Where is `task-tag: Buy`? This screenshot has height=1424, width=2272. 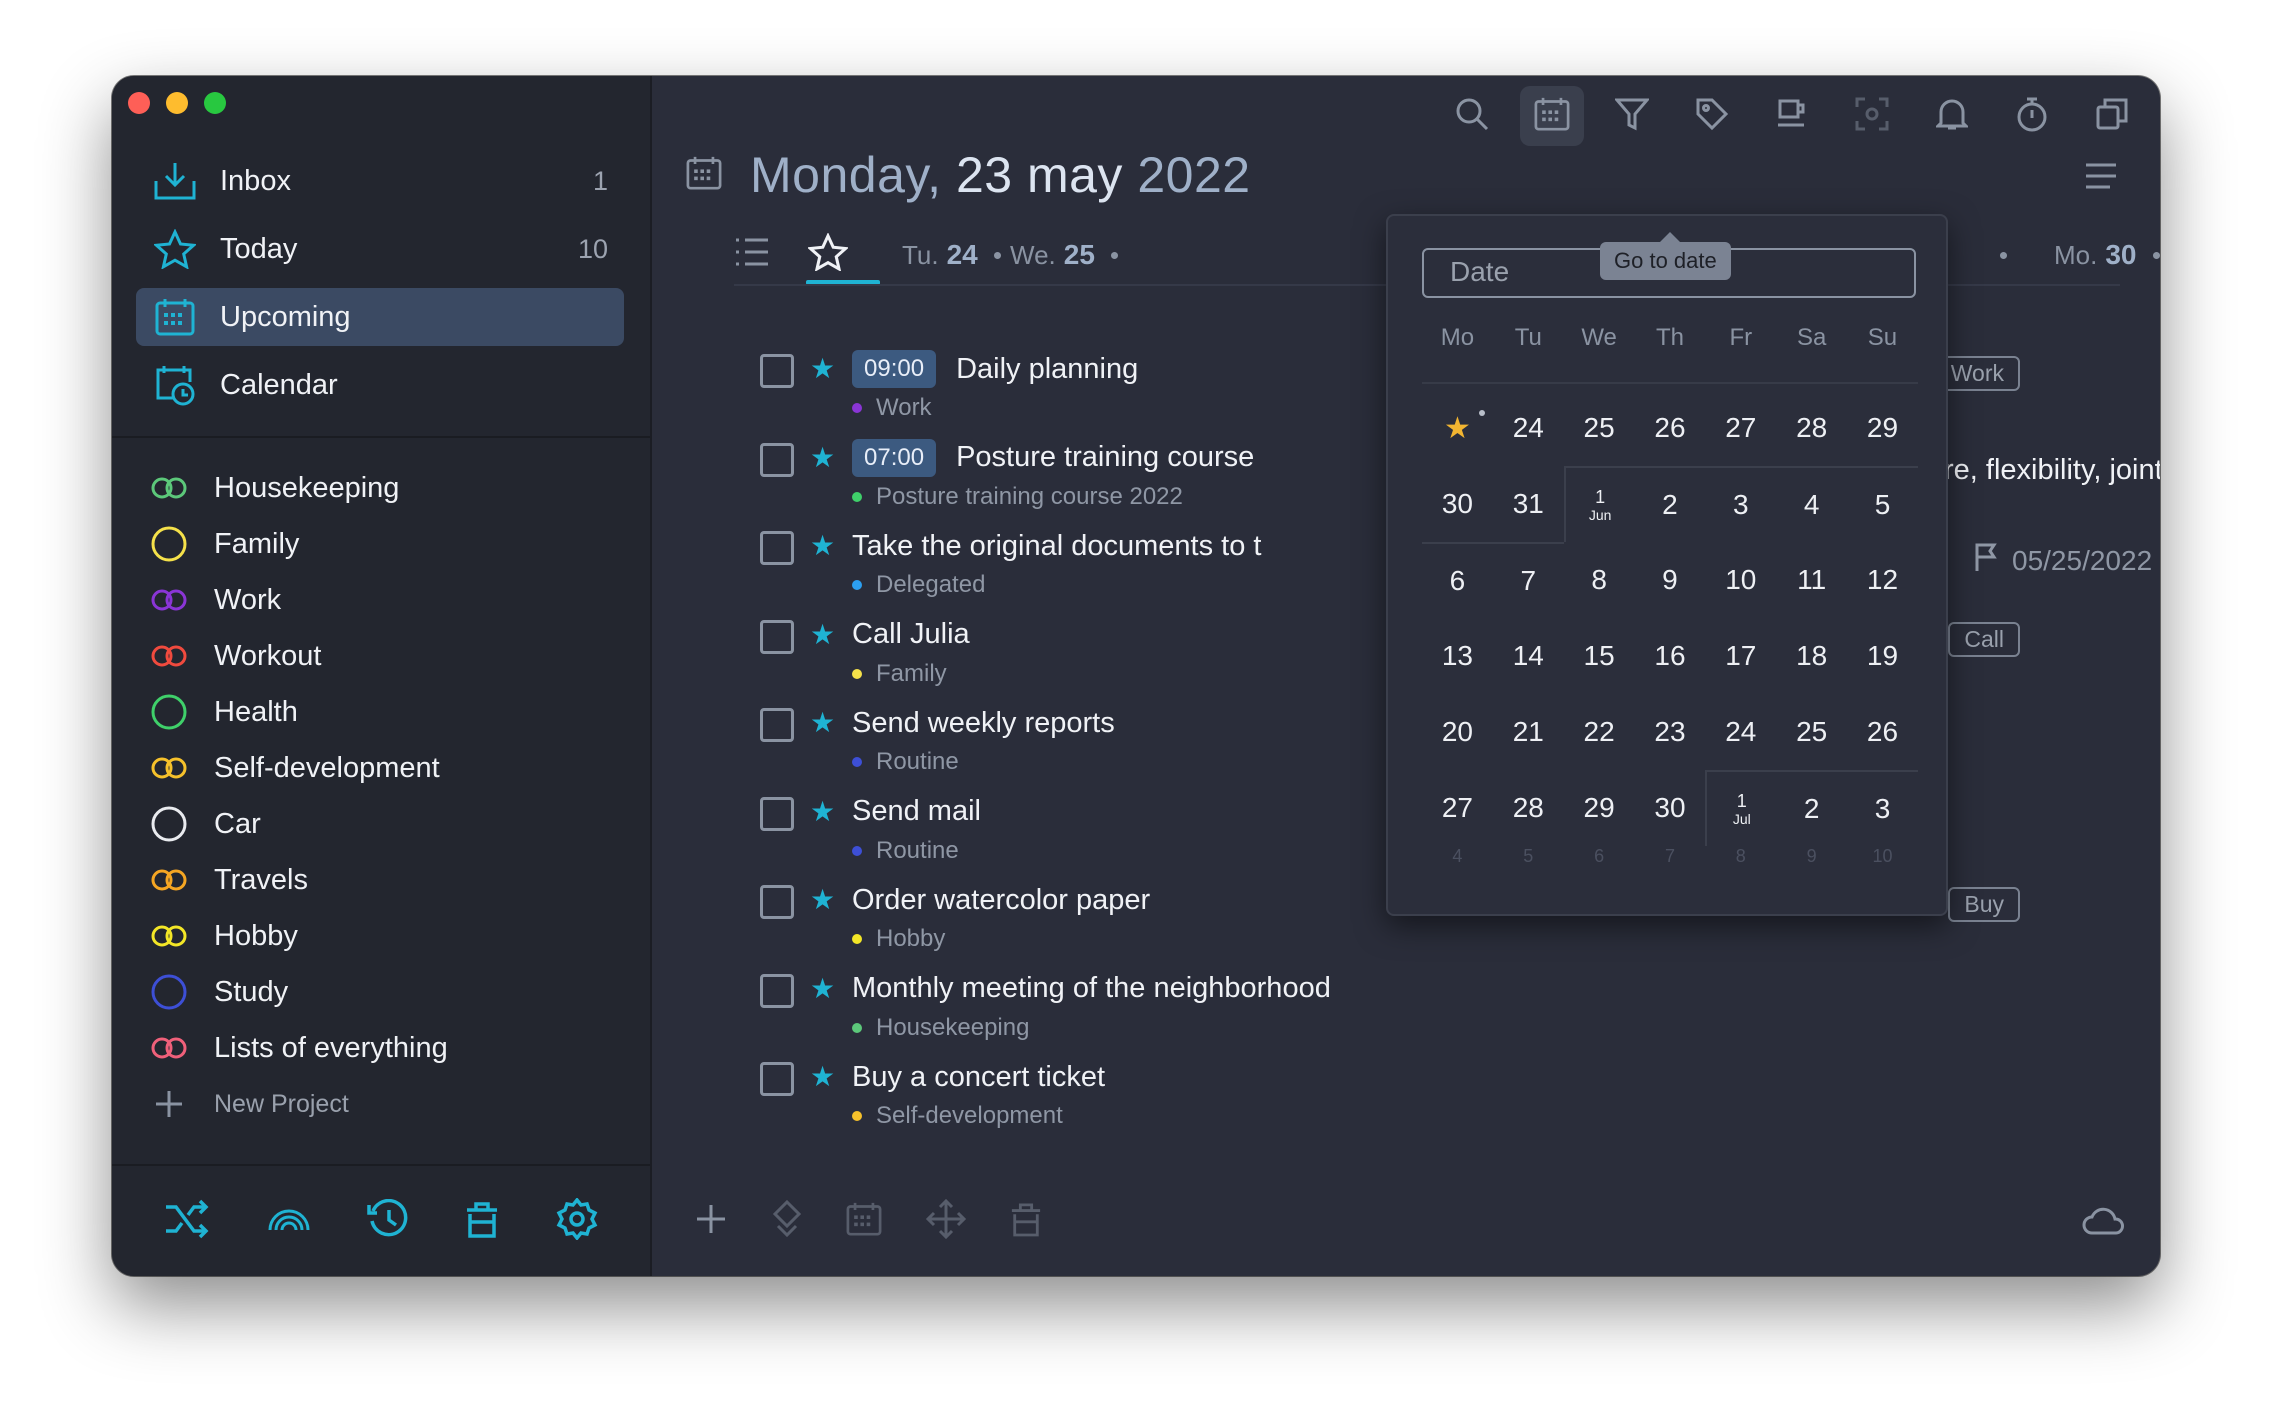
task-tag: Buy is located at coordinates (1984, 904).